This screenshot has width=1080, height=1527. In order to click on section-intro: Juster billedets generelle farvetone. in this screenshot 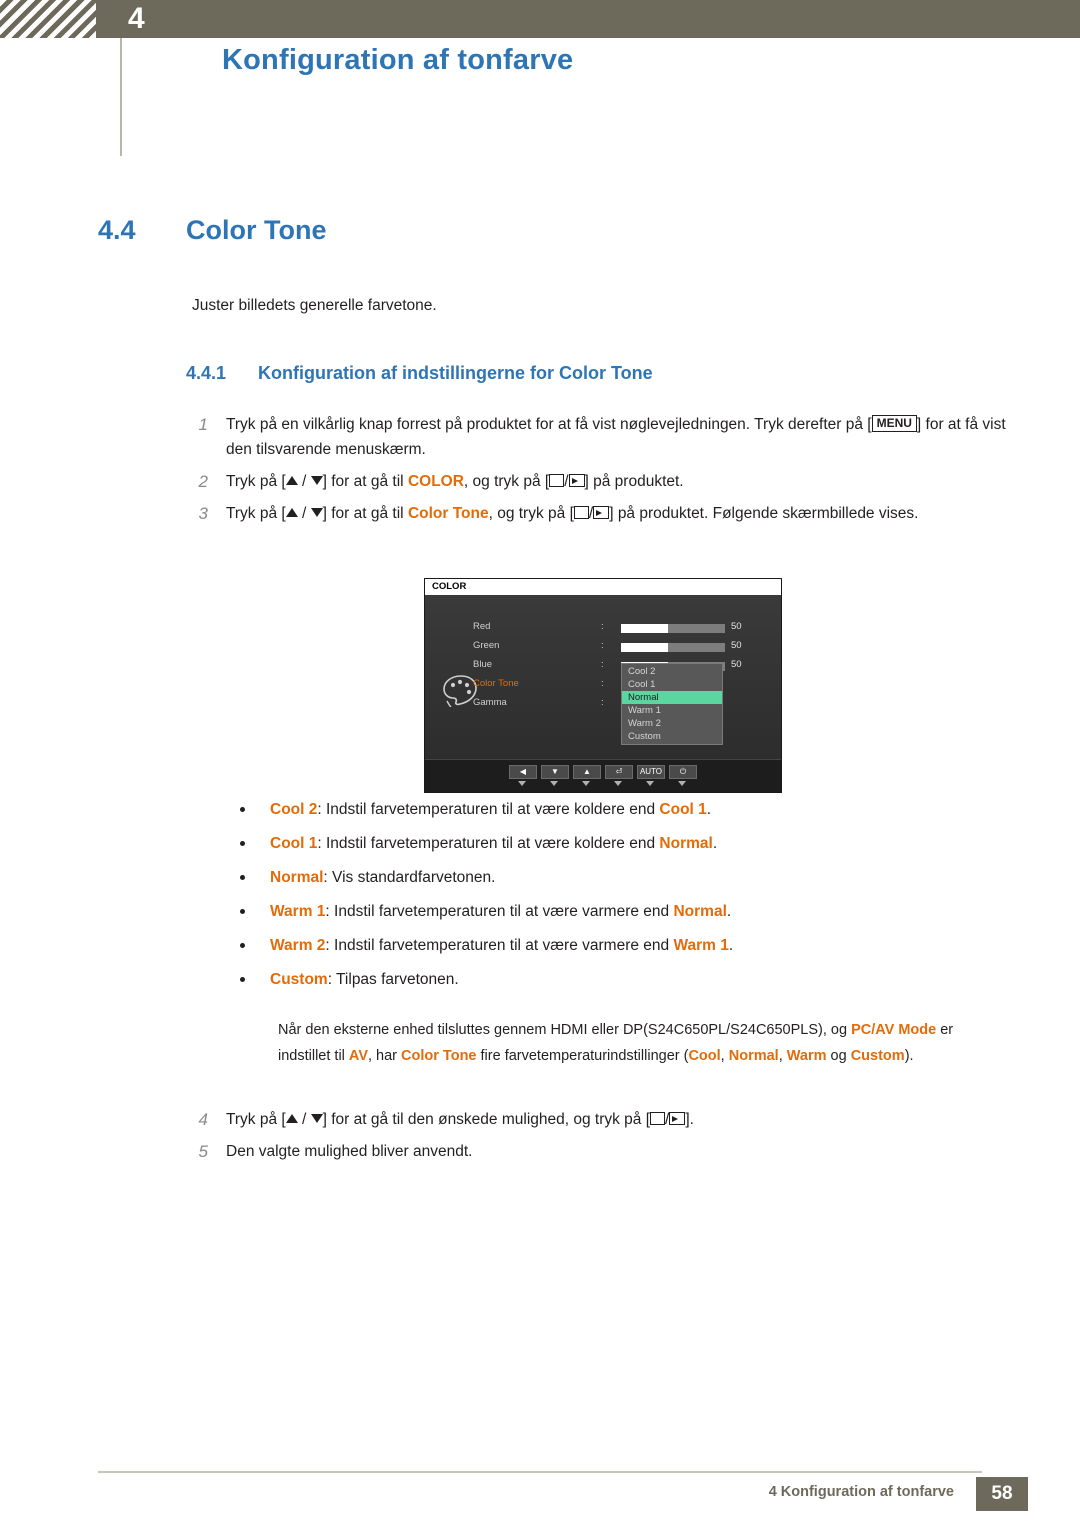, I will do `click(314, 305)`.